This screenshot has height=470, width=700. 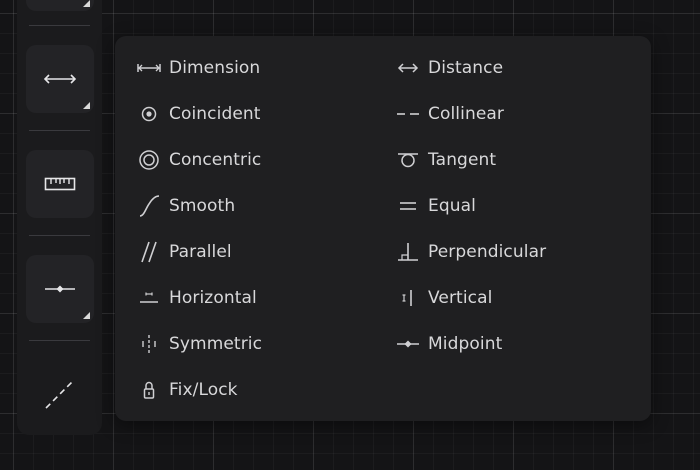 I want to click on menu-item-label: Fix/Lock, so click(x=203, y=390).